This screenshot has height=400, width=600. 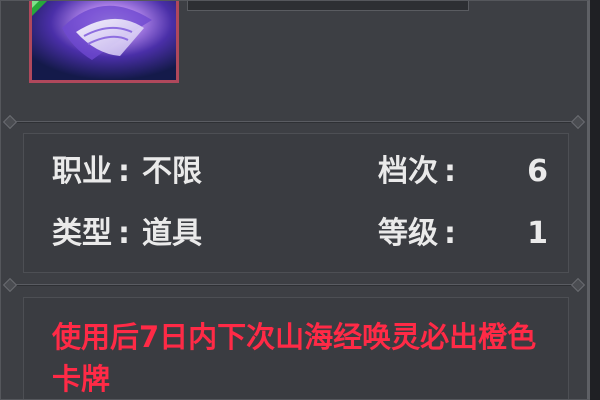 I want to click on purple-scroll-card-icon, so click(x=104, y=40).